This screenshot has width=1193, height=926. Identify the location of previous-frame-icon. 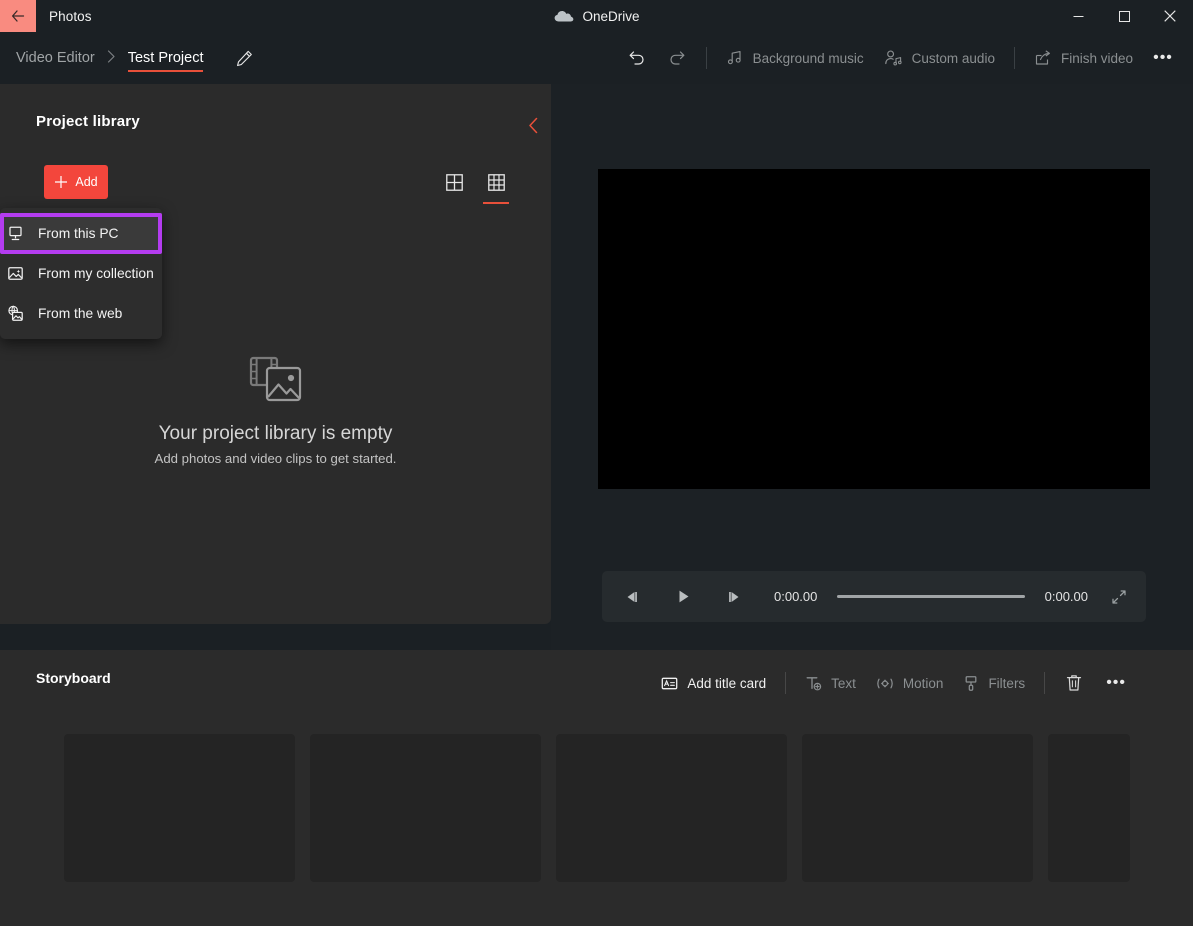
(632, 596).